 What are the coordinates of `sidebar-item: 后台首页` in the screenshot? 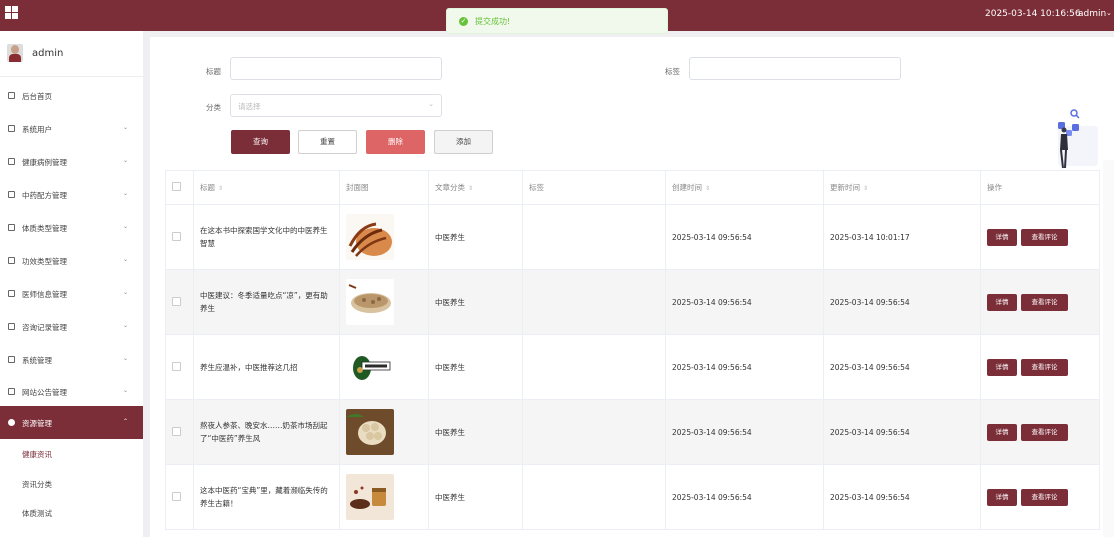 It's located at (71, 95).